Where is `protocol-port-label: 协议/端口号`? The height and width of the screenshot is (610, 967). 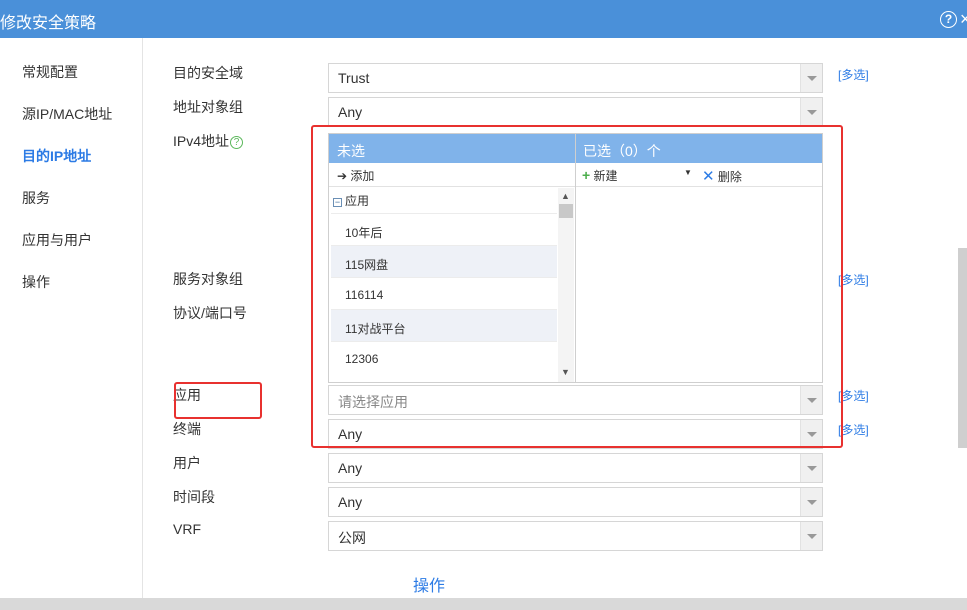
protocol-port-label: 协议/端口号 is located at coordinates (210, 313).